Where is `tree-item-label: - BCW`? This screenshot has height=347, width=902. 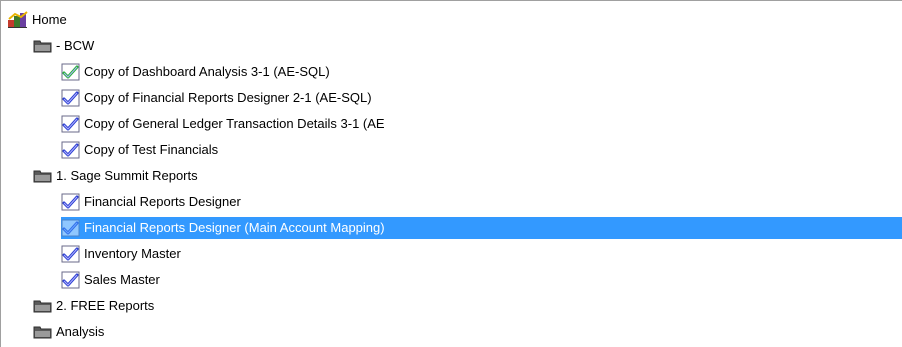
tree-item-label: - BCW is located at coordinates (75, 45).